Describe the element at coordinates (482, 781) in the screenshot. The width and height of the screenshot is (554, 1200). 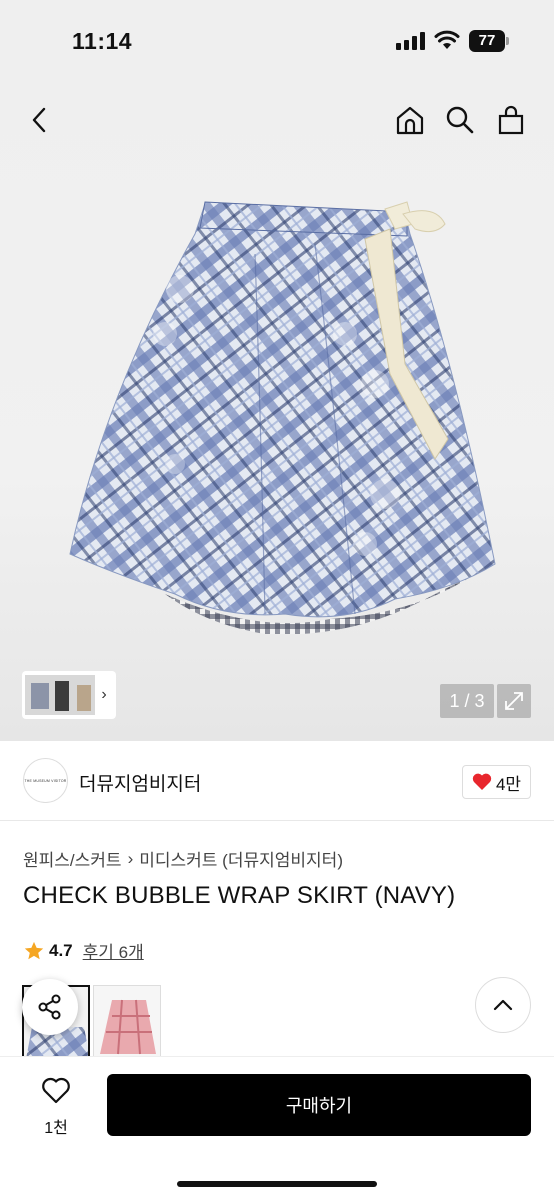
I see `heart-filled-icon` at that location.